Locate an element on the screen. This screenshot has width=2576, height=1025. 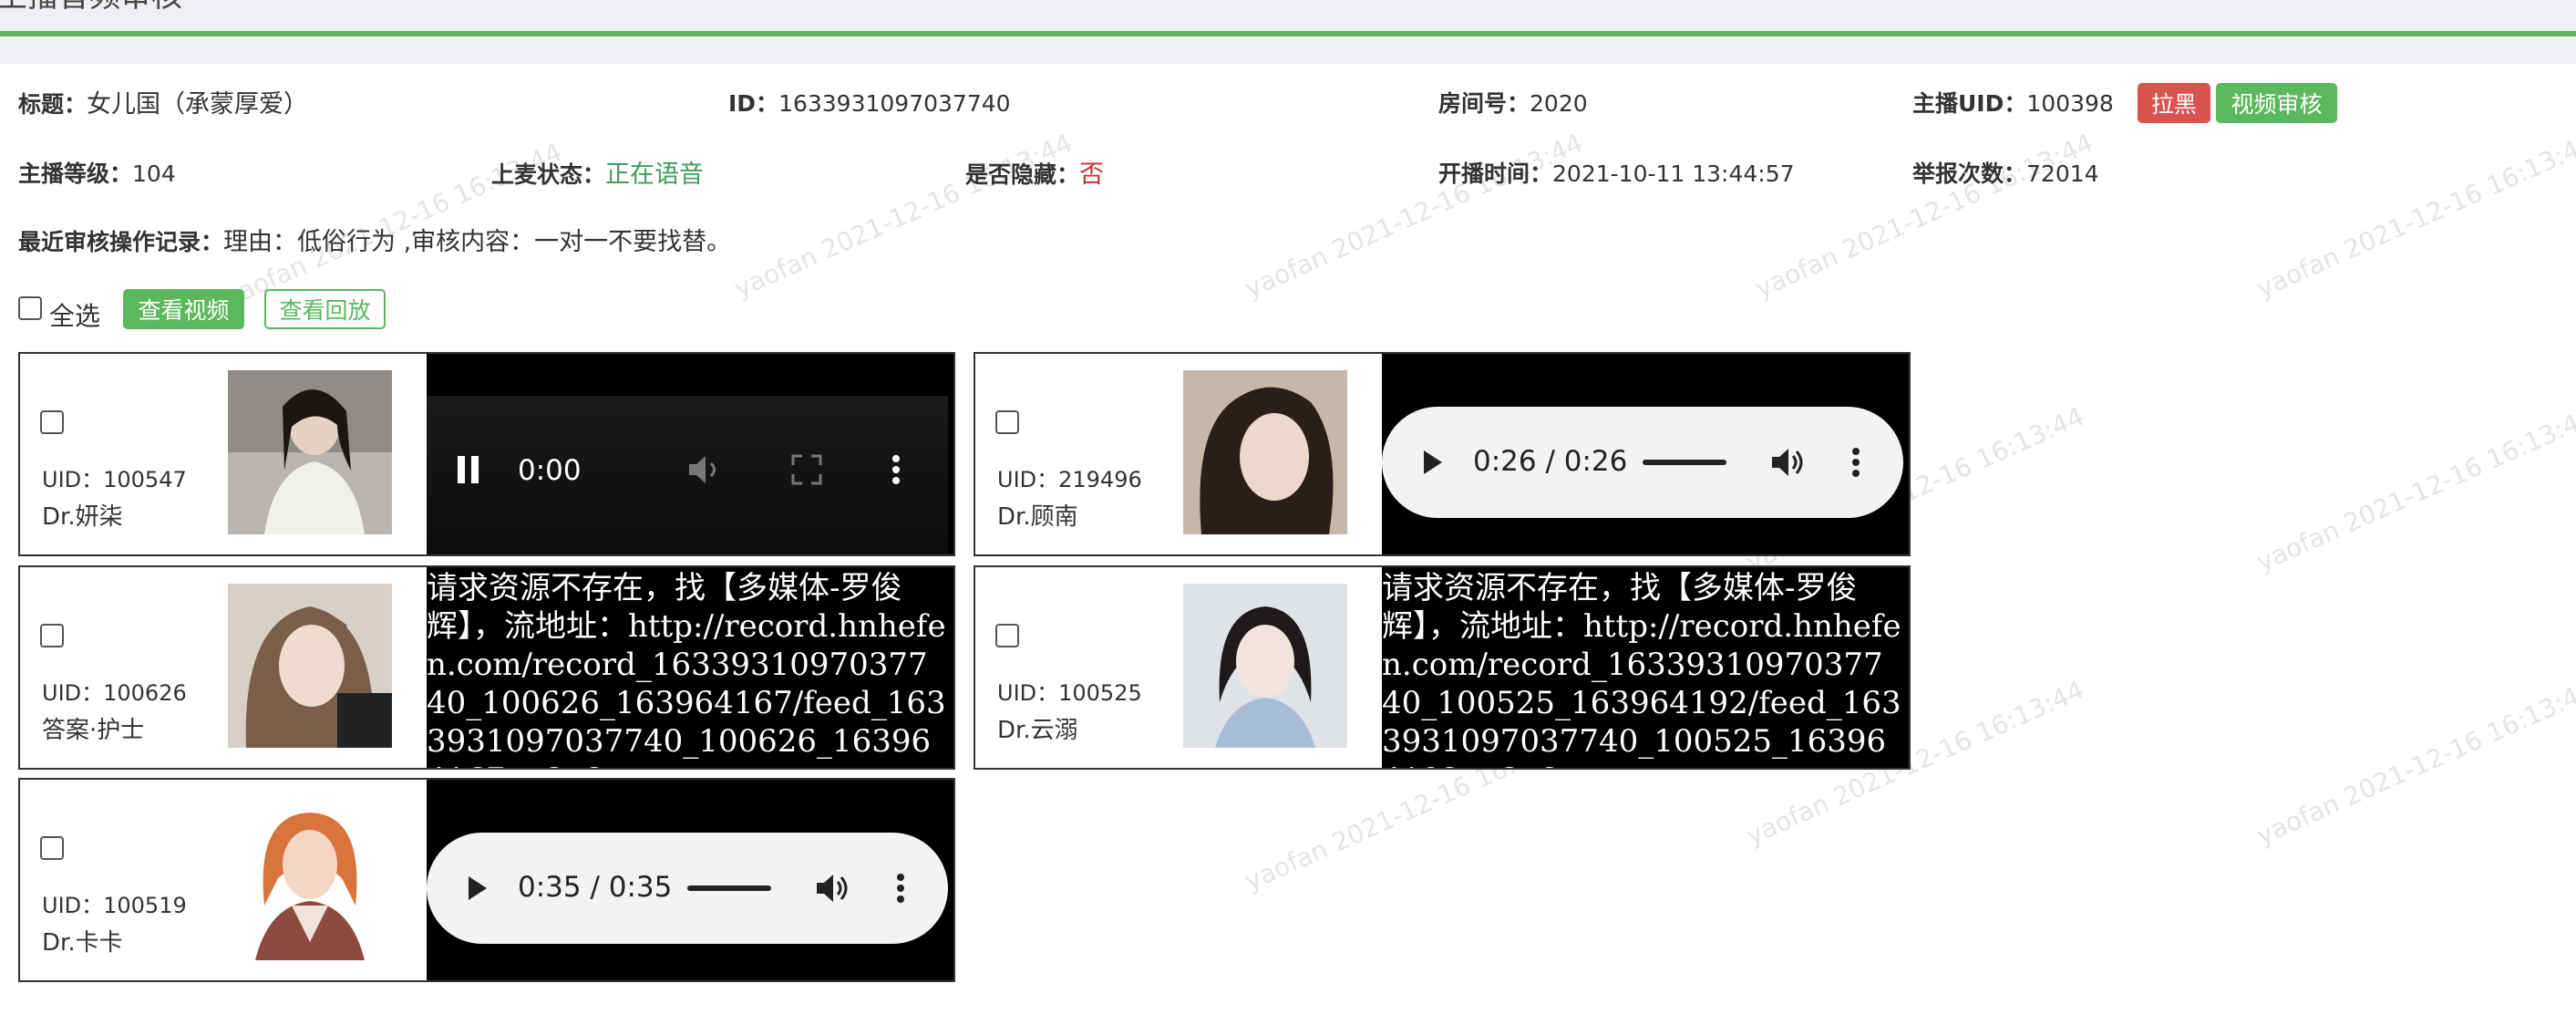
card-name: Dr.顾南 is located at coordinates (1037, 517).